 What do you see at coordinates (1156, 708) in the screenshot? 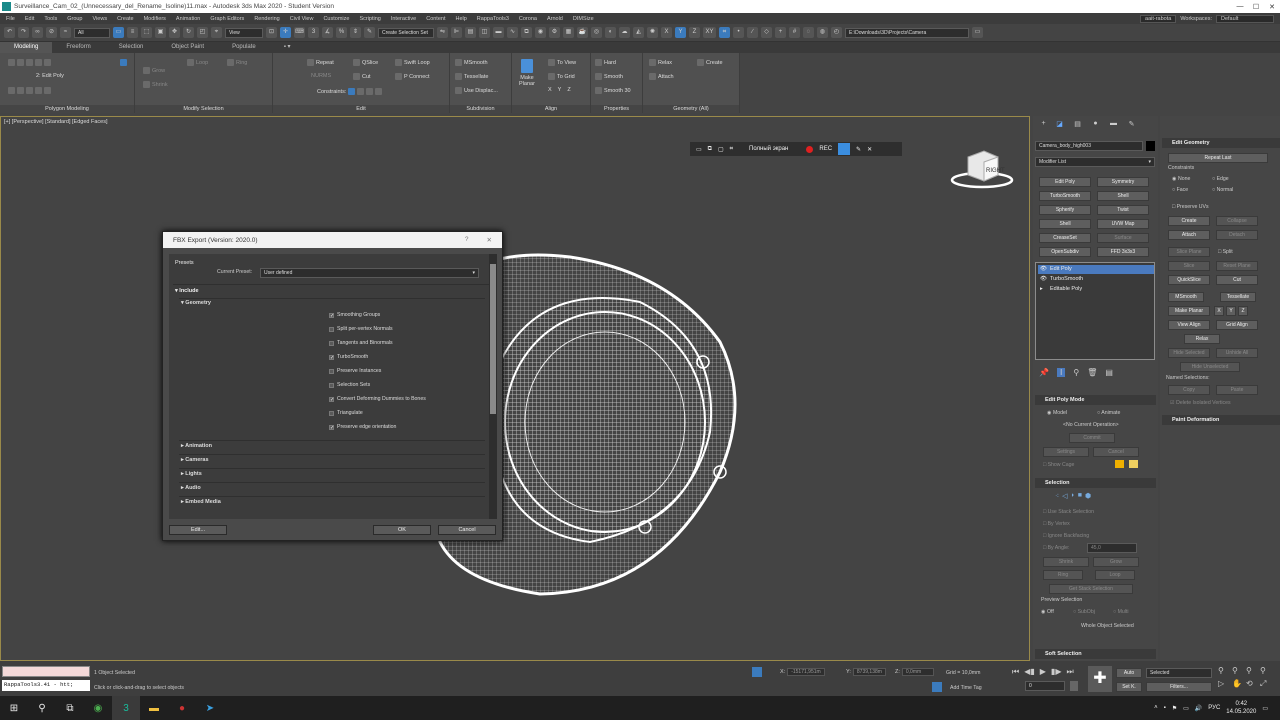
I see `tray-up-arrow-icon: ˄` at bounding box center [1156, 708].